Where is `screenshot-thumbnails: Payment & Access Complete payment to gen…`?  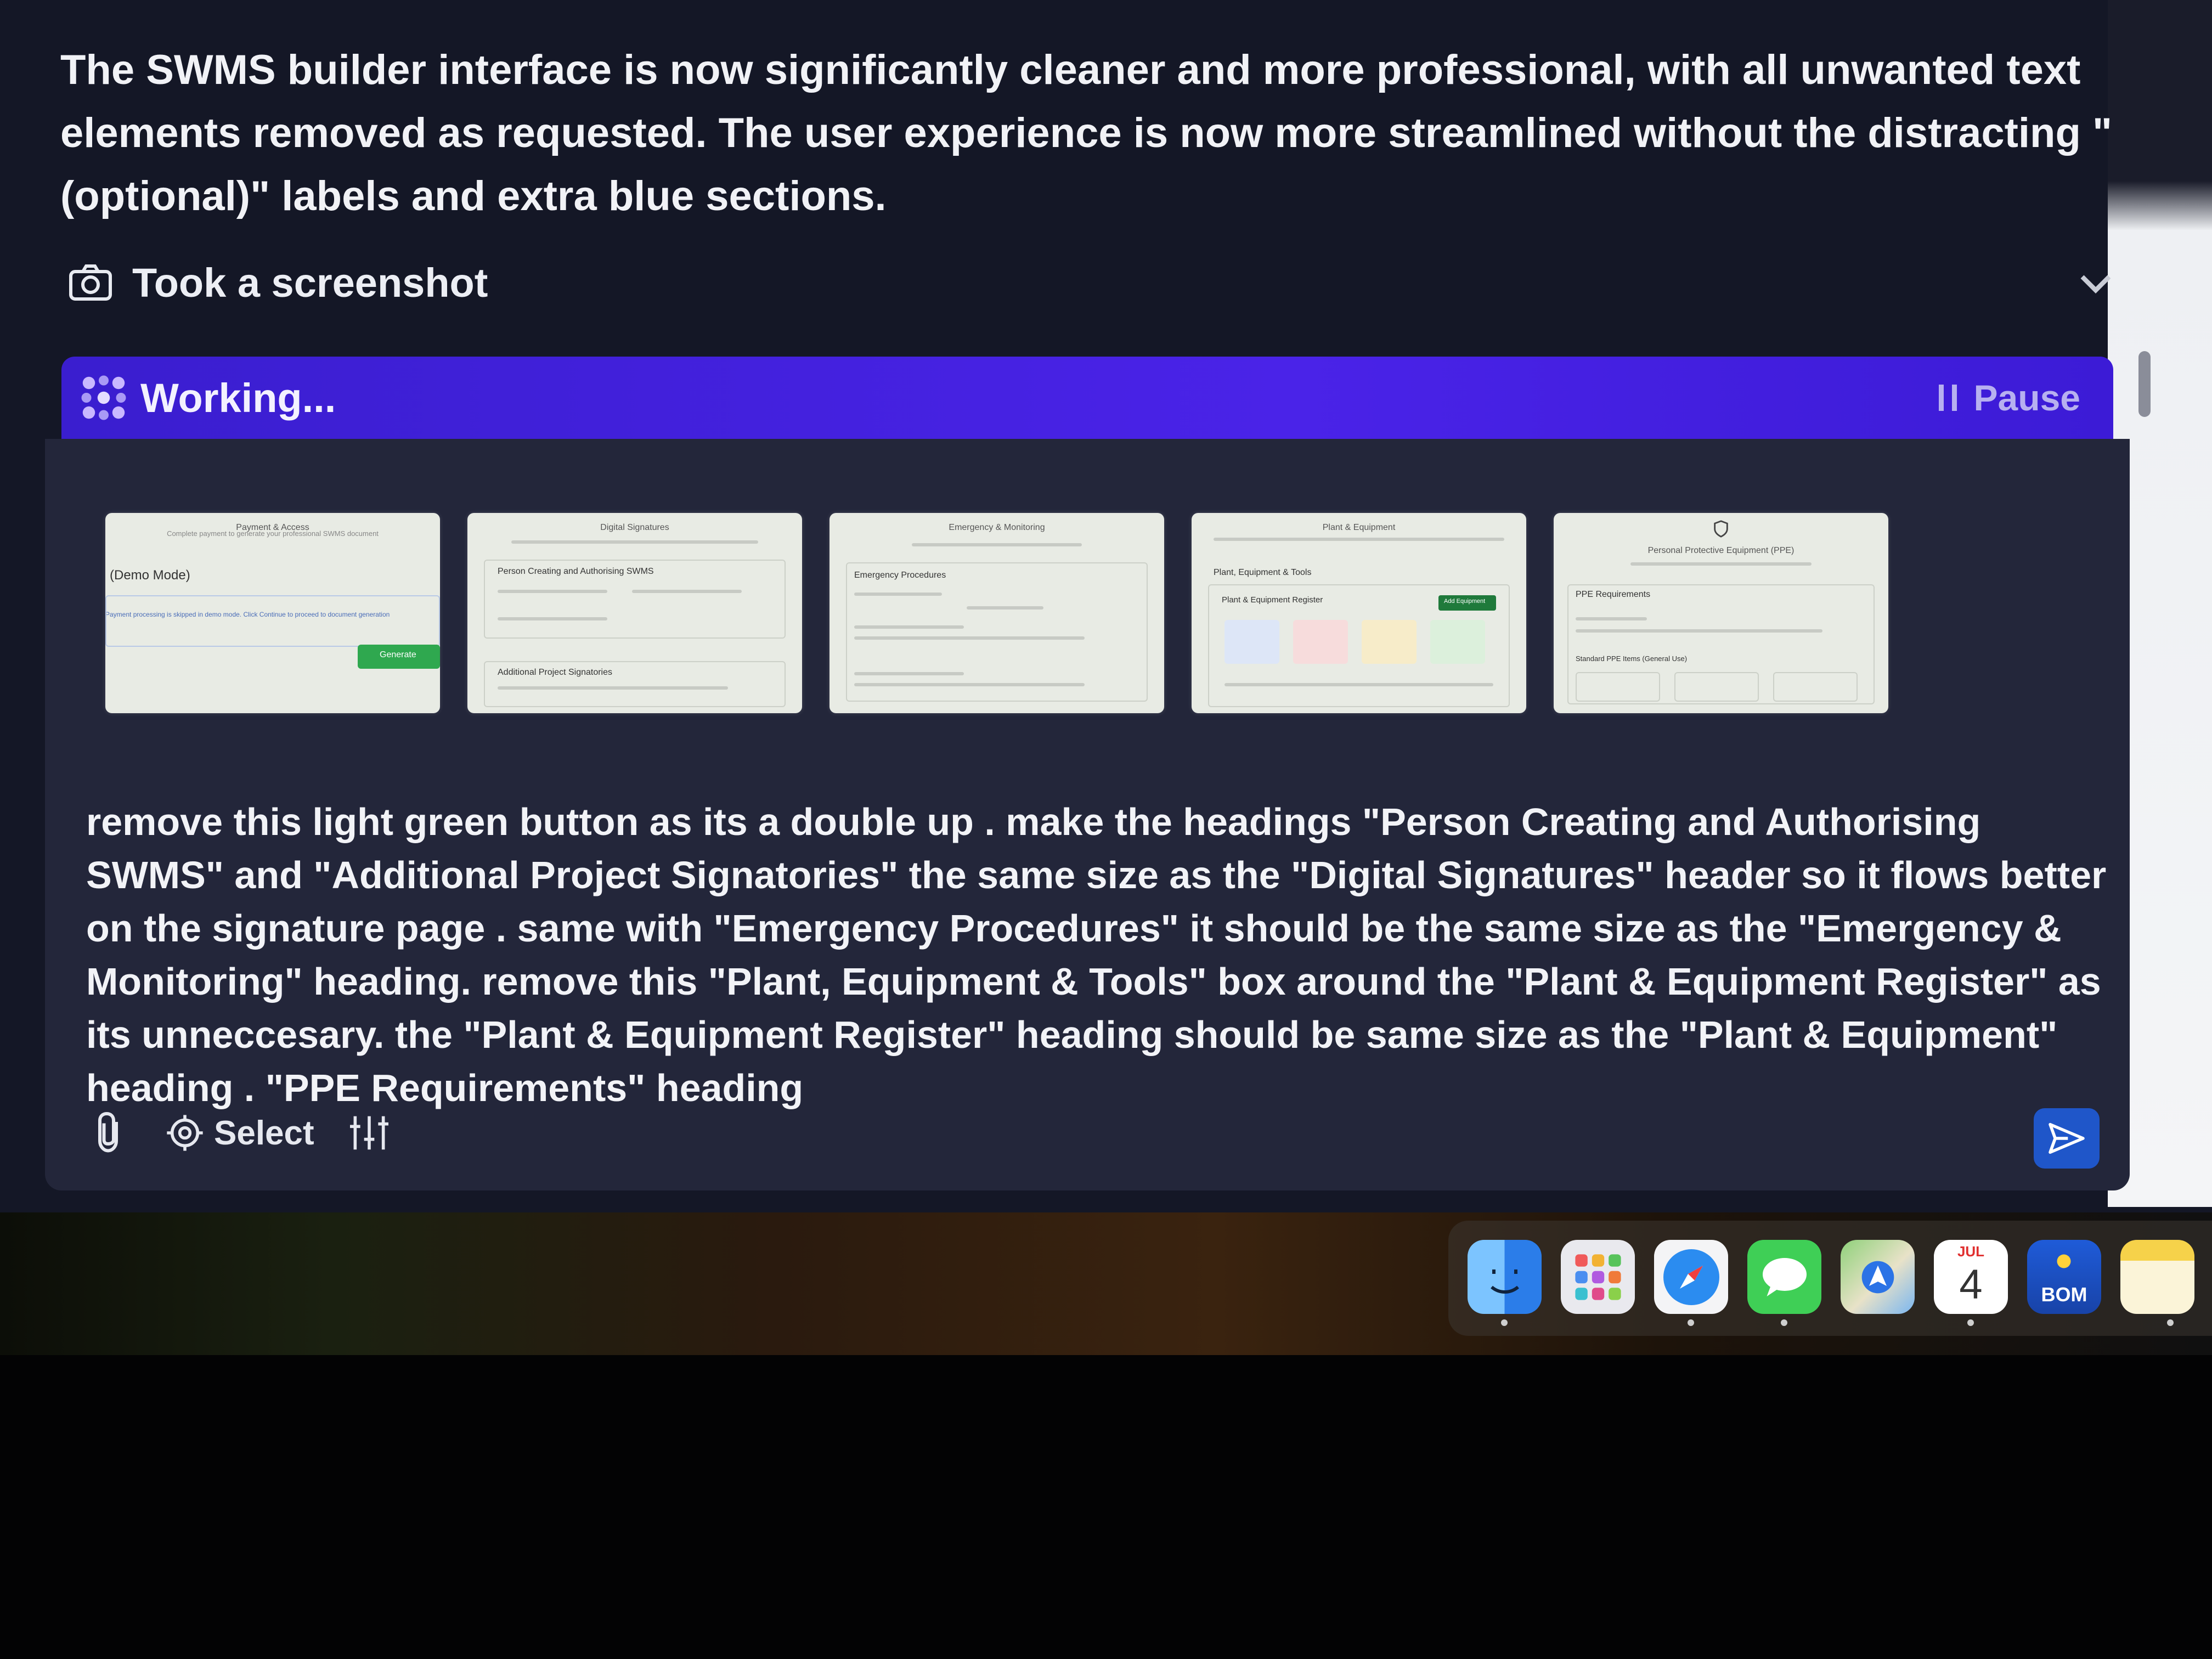
screenshot-thumbnails: Payment & Access Complete payment to gen… is located at coordinates (1010, 616).